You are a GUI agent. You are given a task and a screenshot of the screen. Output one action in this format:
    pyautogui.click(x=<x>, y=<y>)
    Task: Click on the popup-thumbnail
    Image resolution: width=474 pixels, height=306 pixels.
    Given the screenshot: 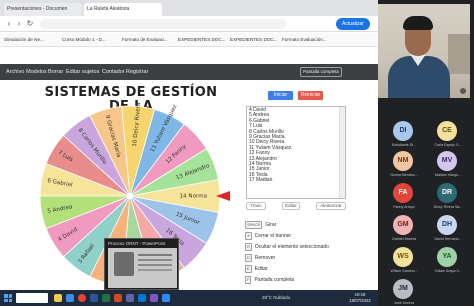 What is the action you would take?
    pyautogui.click(x=142, y=268)
    